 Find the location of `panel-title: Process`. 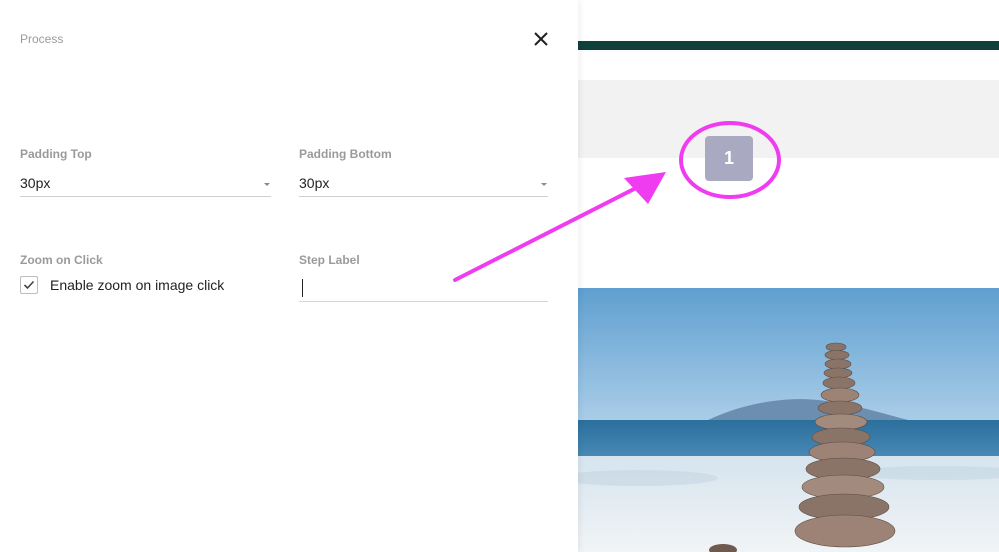

panel-title: Process is located at coordinates (42, 39).